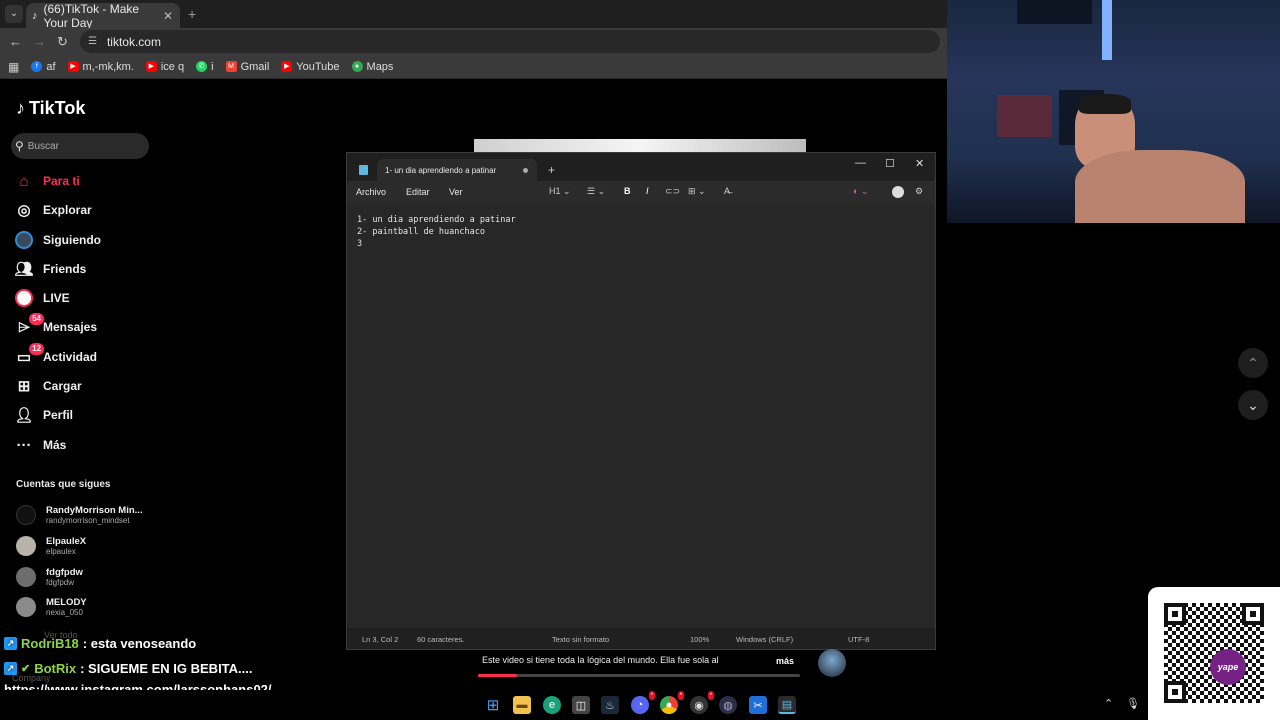 This screenshot has height=720, width=1280. I want to click on tab-search-button: ⌄, so click(14, 14).